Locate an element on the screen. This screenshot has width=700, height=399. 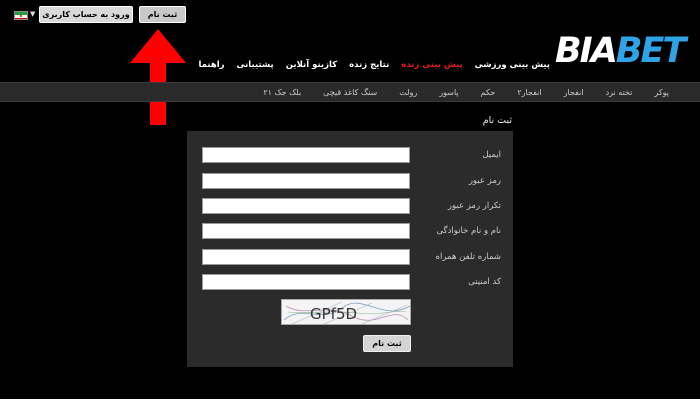
nav-support: پشتیبانی is located at coordinates (255, 67).